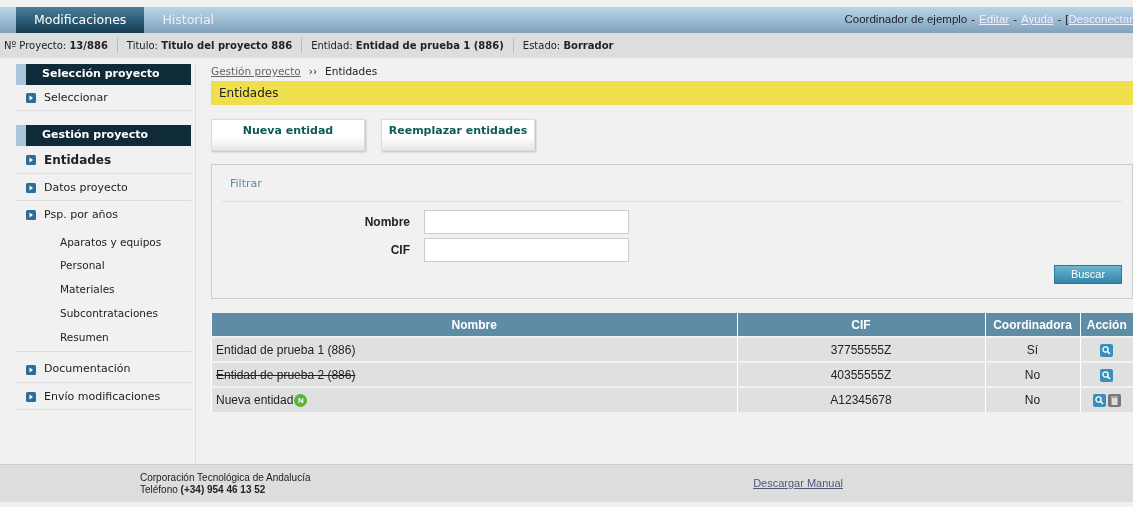 This screenshot has height=507, width=1133. What do you see at coordinates (286, 374) in the screenshot?
I see `table-cell: Entidad de prueba 2 (886)` at bounding box center [286, 374].